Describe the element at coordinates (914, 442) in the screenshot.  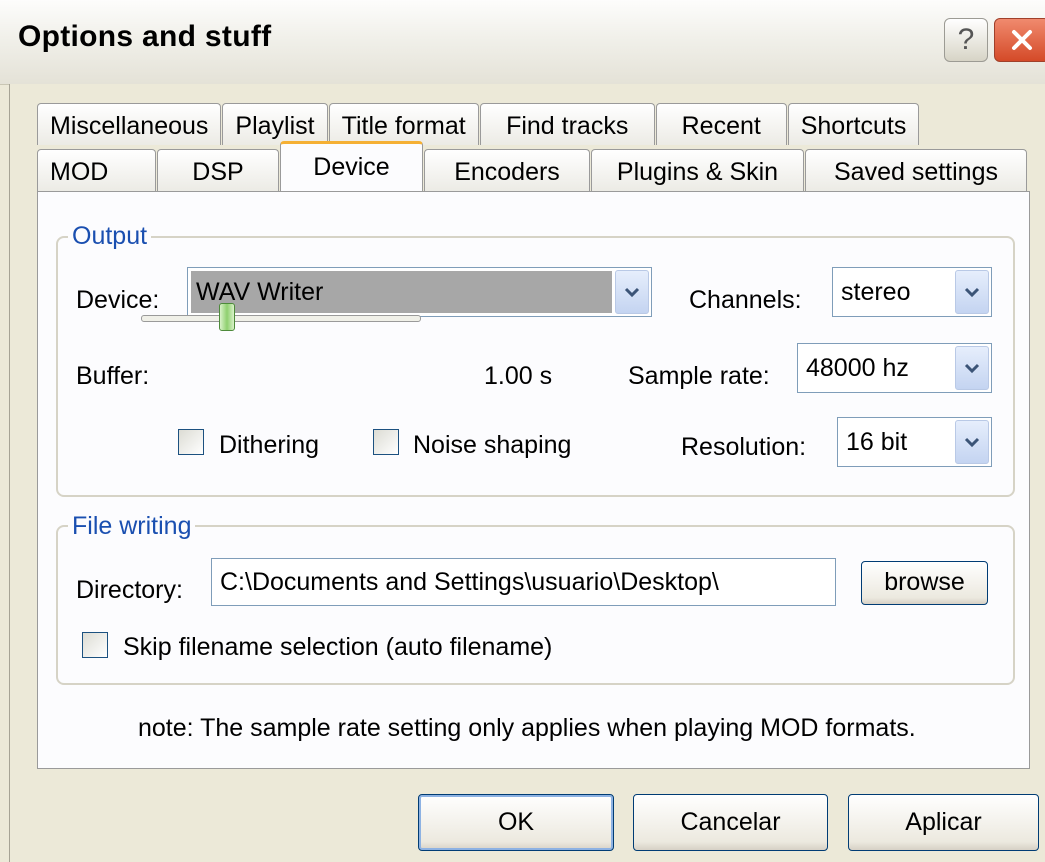
I see `resolution-select: 16 bit` at that location.